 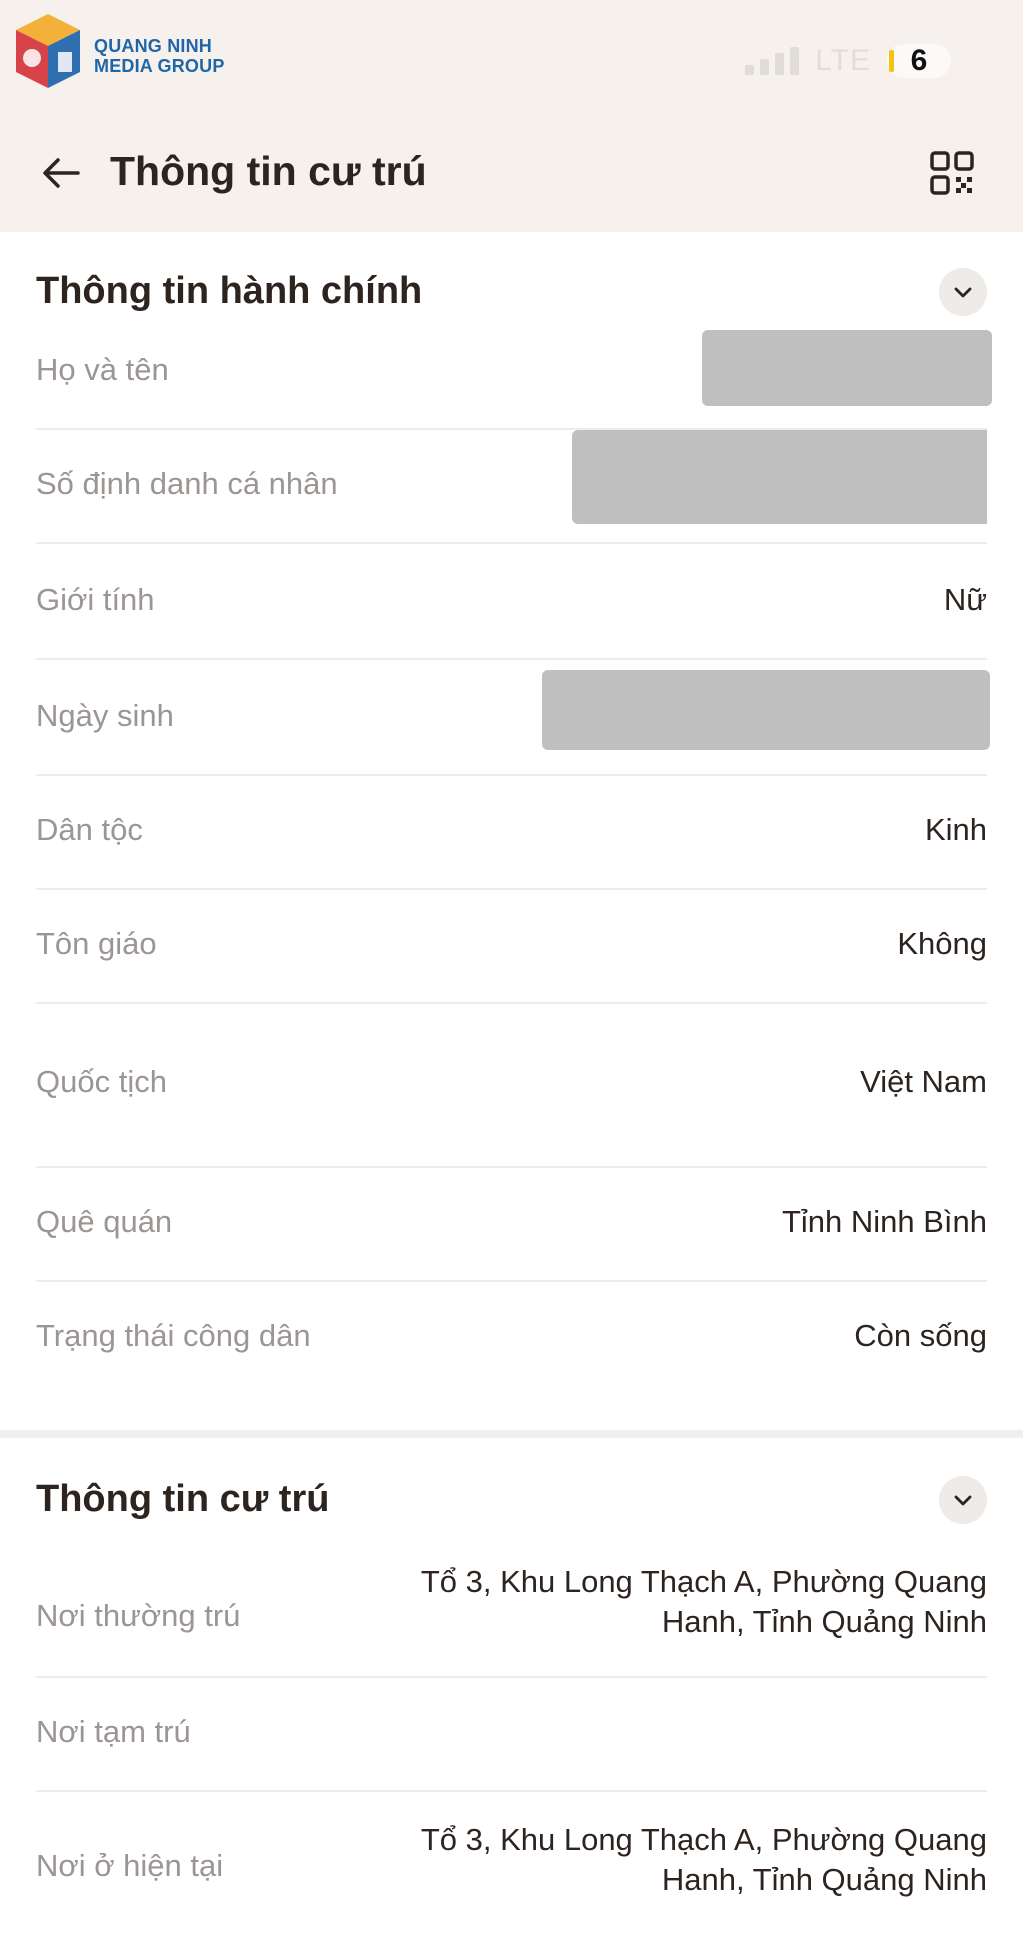 What do you see at coordinates (138, 1615) in the screenshot?
I see `field-label: Nơi thường trú` at bounding box center [138, 1615].